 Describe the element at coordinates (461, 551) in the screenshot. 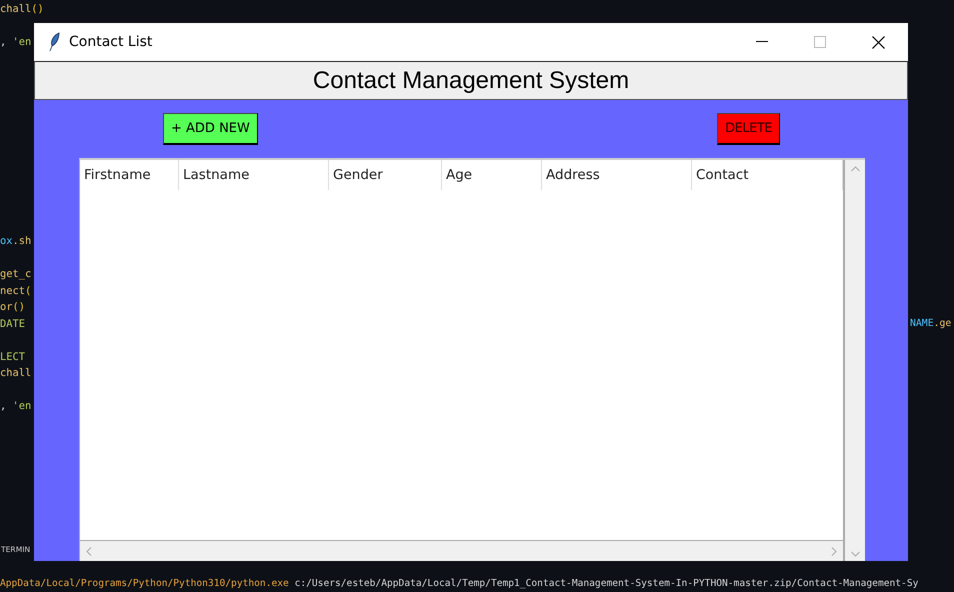

I see `horizontal-scrollbar` at that location.